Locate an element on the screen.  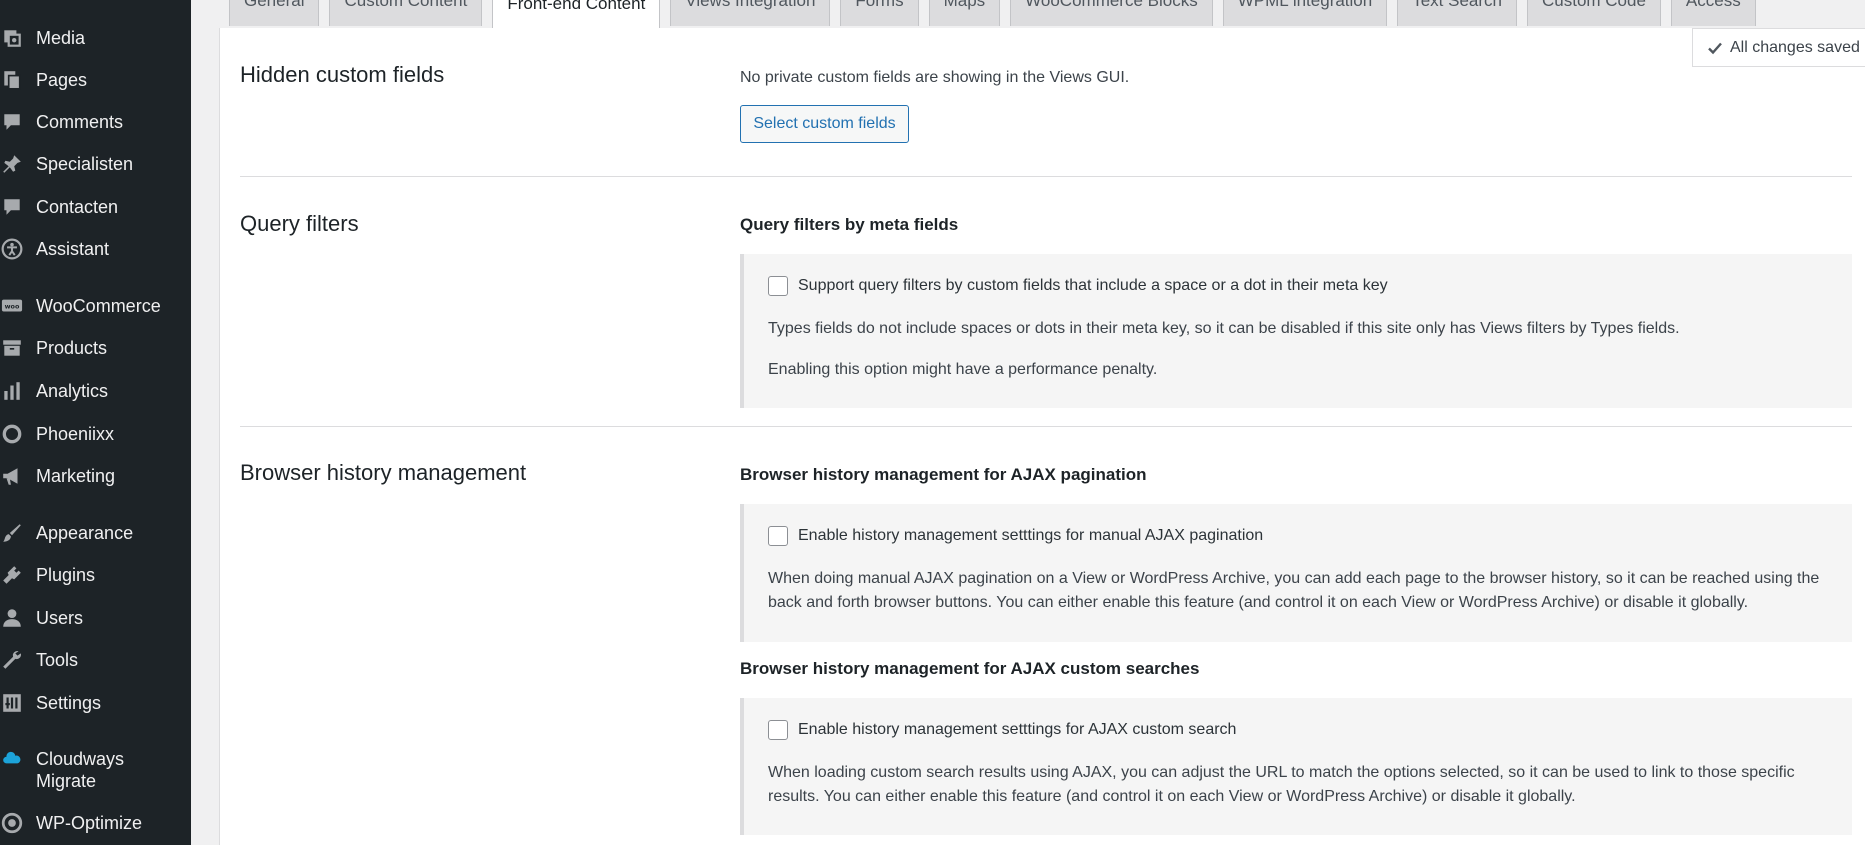
sidebar-item-woocommerce: woo WooCommerce is located at coordinates (95, 306).